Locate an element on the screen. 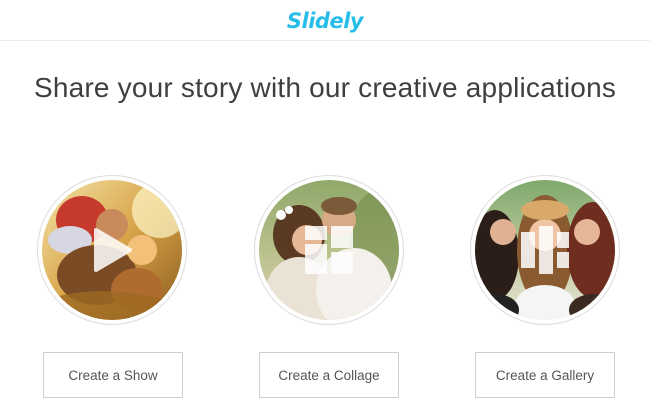  collage-thumbnail is located at coordinates (329, 250).